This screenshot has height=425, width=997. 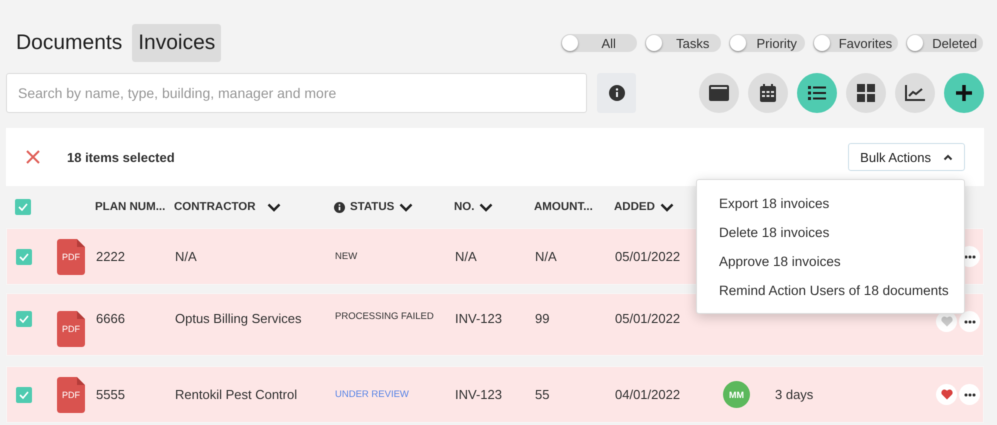 I want to click on calendar-view-button, so click(x=768, y=93).